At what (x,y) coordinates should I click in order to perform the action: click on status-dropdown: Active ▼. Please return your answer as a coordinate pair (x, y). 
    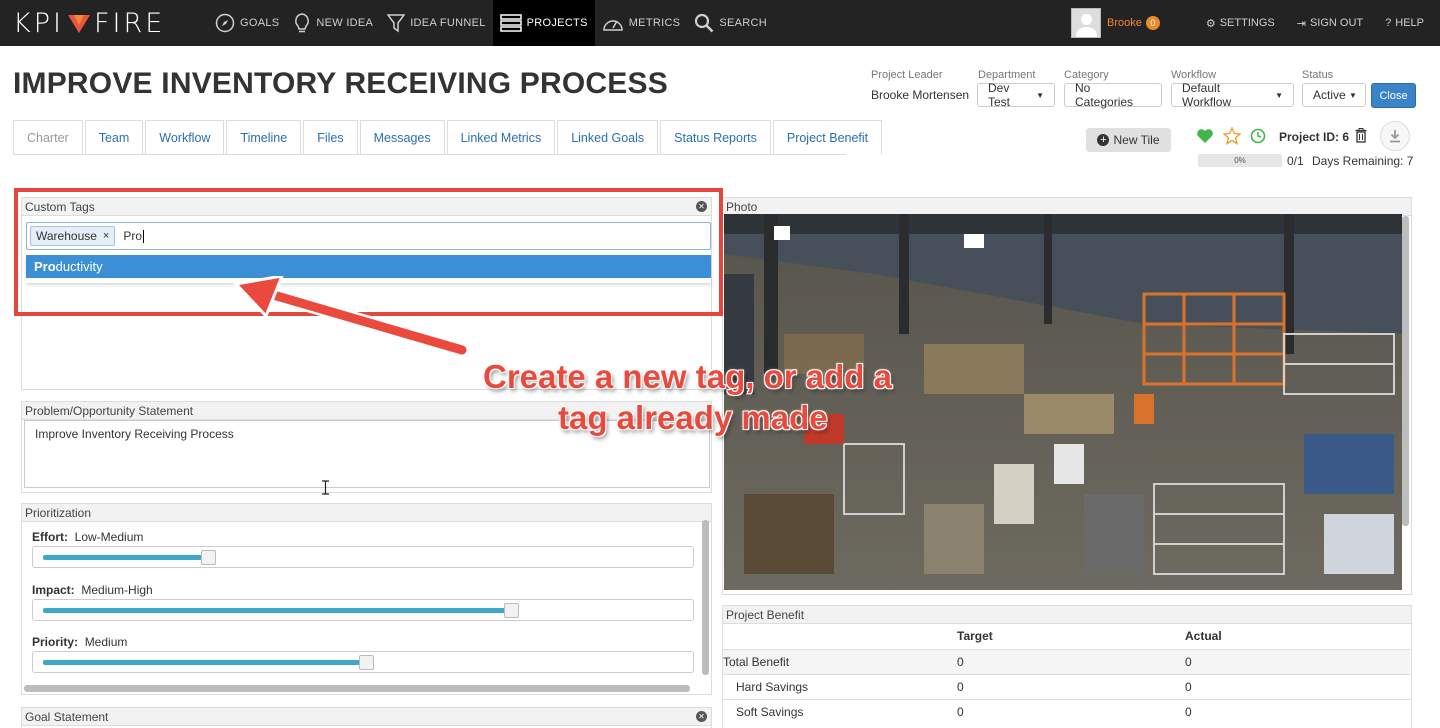
    Looking at the image, I should click on (1334, 95).